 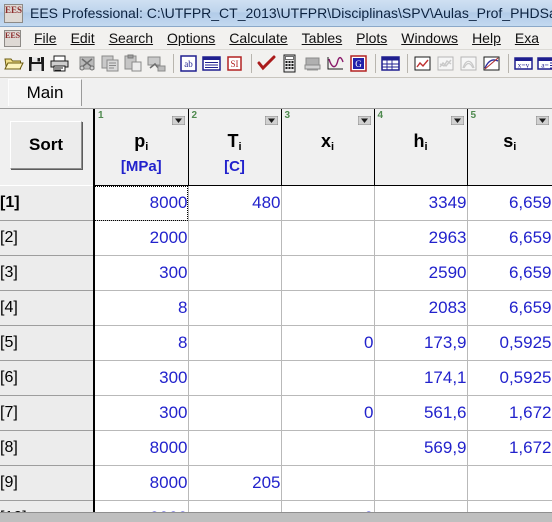 I want to click on column-header-T: 2 Ti [C], so click(x=234, y=147).